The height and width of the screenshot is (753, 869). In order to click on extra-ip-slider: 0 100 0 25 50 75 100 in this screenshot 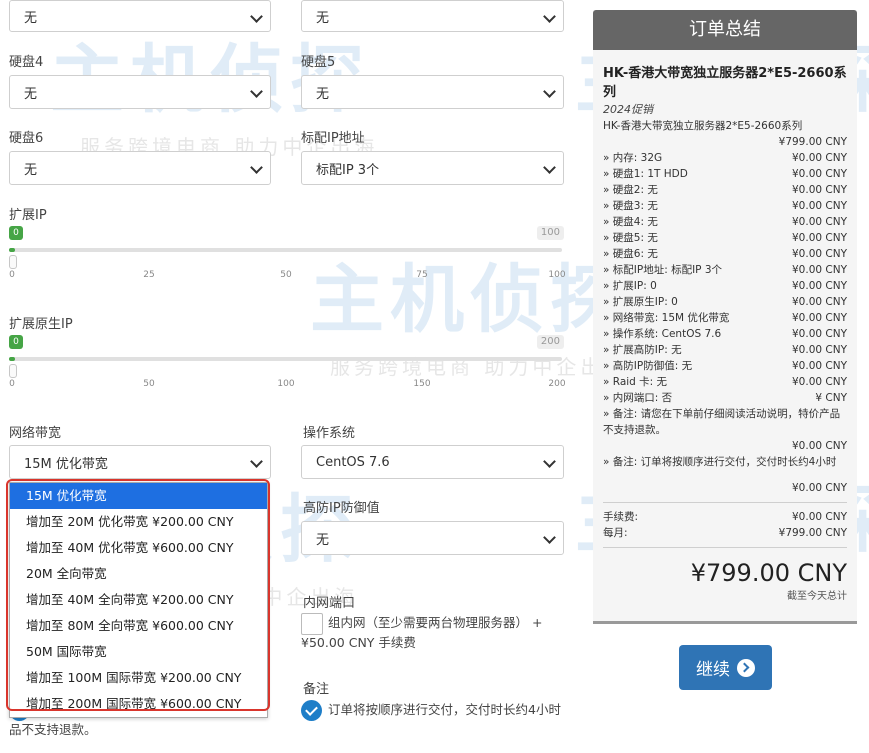, I will do `click(287, 255)`.